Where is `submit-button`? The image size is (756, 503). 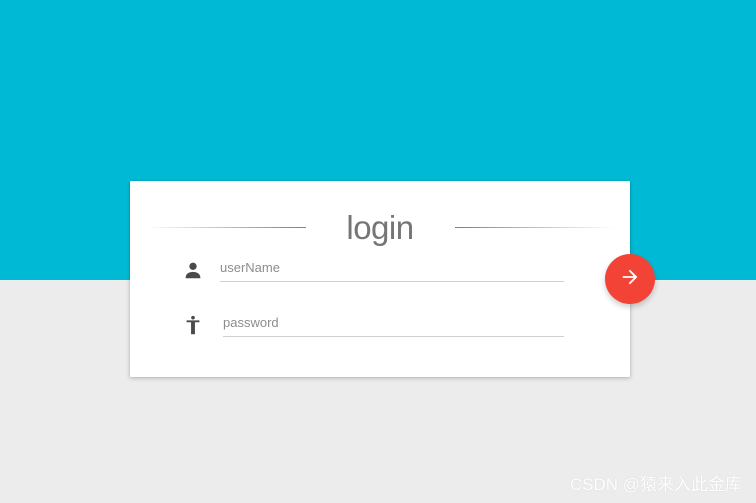 submit-button is located at coordinates (630, 279).